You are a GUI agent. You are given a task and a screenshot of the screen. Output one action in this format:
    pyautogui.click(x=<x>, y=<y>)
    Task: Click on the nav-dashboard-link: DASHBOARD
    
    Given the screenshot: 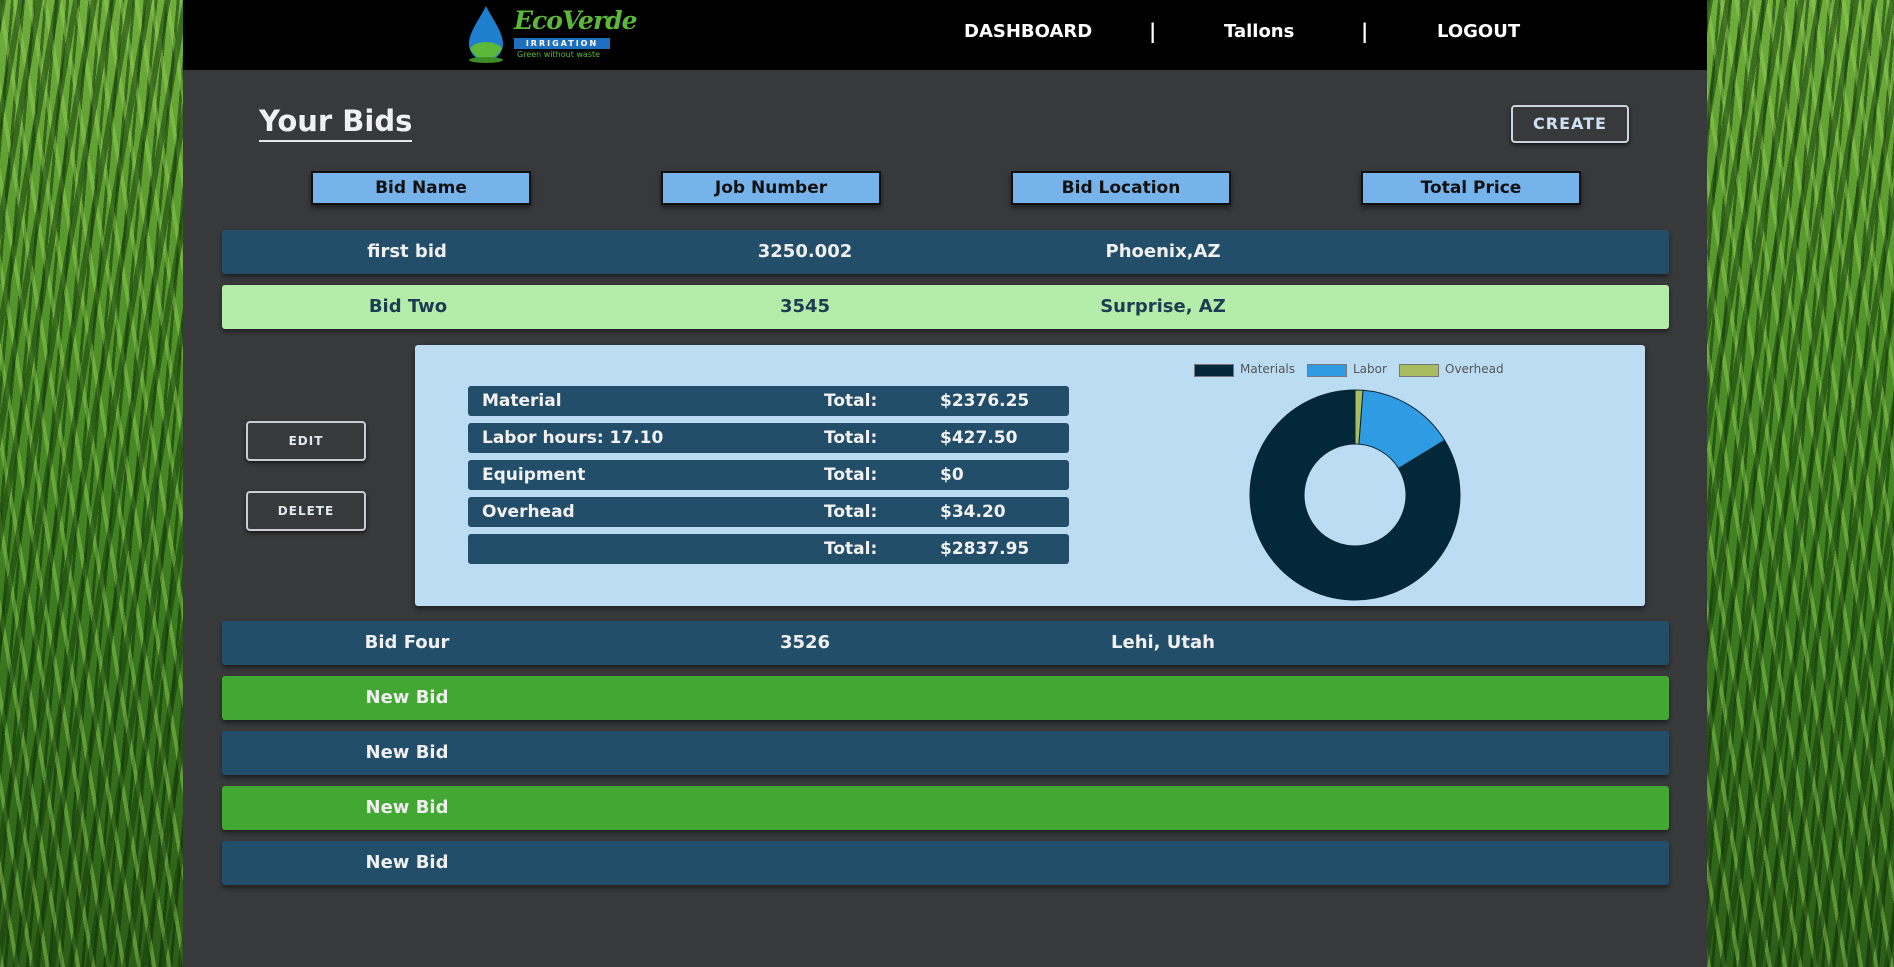 What is the action you would take?
    pyautogui.click(x=1028, y=33)
    